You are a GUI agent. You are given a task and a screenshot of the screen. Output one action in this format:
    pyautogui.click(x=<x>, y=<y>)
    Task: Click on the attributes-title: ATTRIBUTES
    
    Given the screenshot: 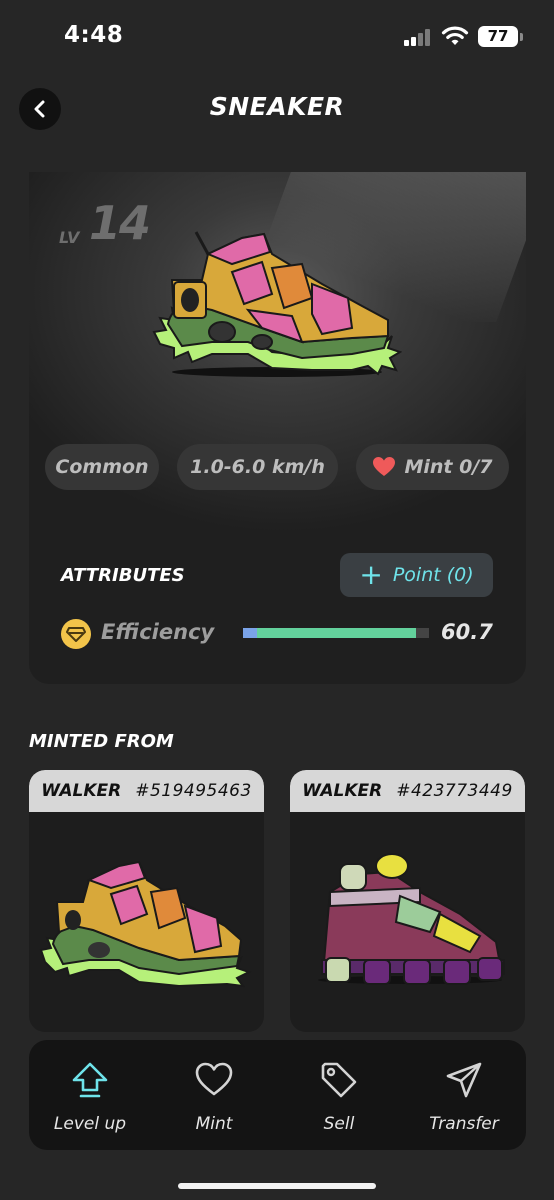 What is the action you would take?
    pyautogui.click(x=123, y=575)
    